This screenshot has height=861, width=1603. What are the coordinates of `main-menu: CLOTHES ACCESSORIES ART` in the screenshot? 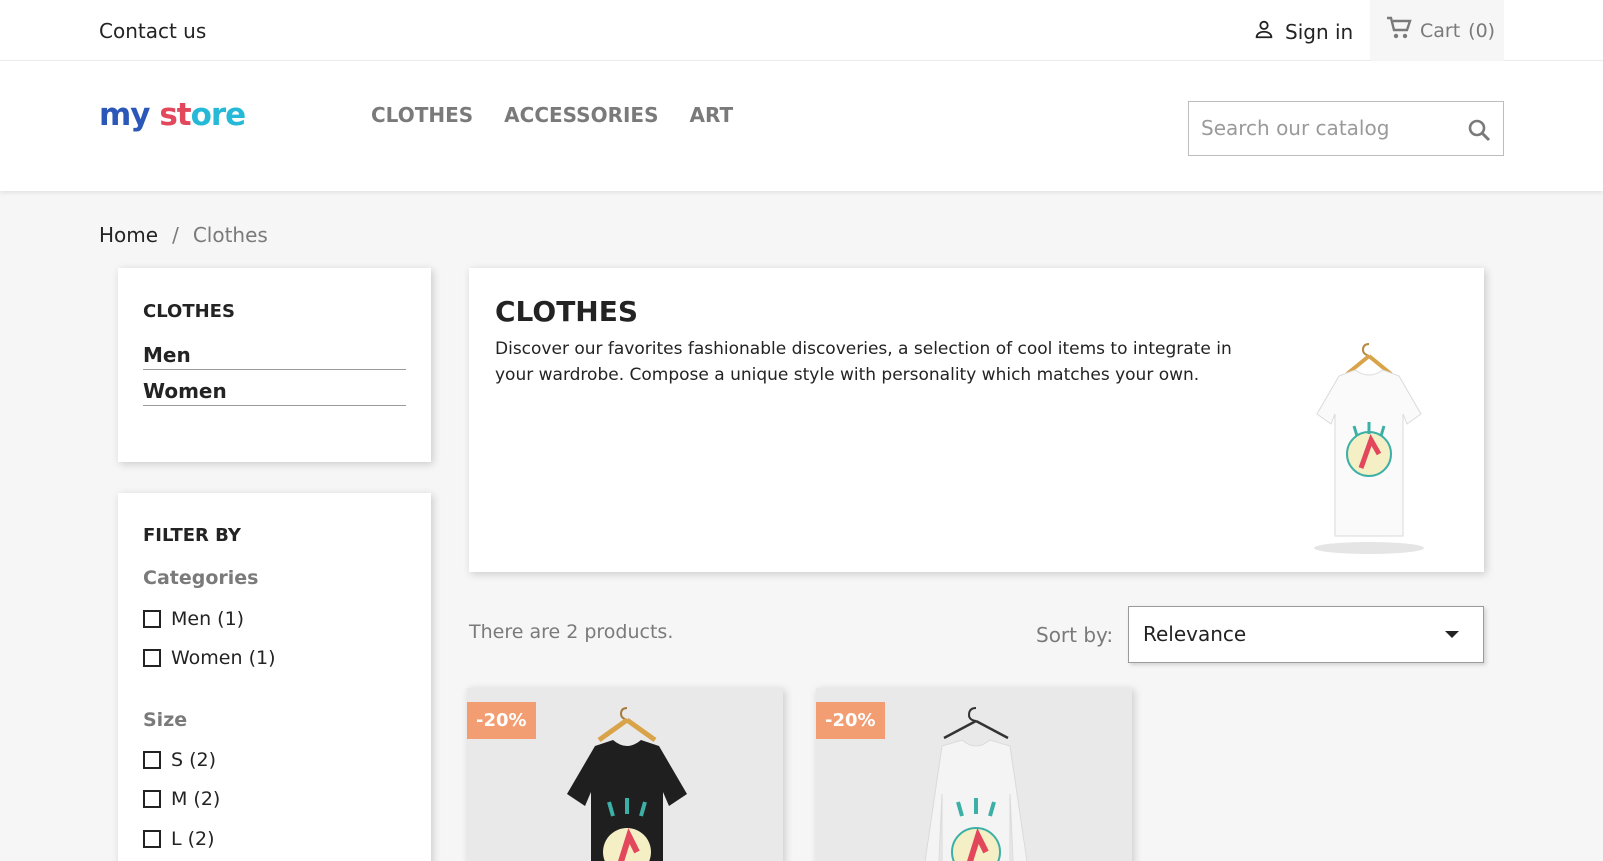 It's located at (552, 115).